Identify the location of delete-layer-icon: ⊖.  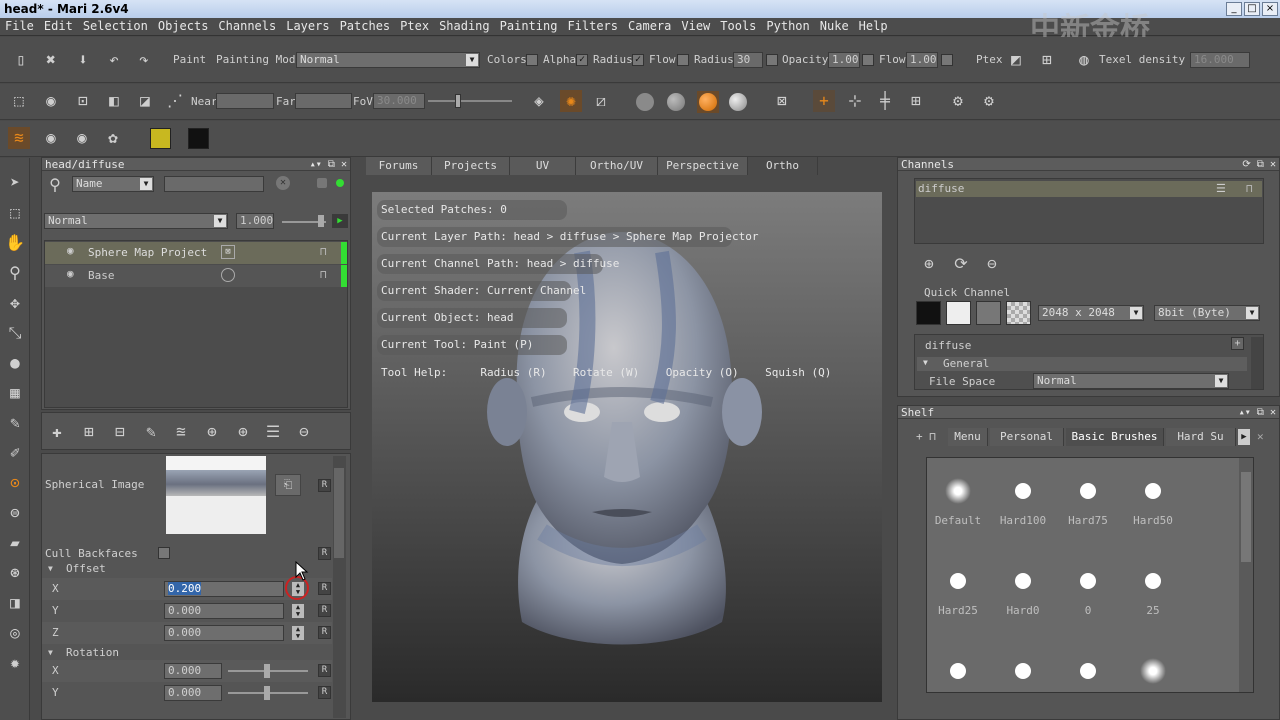
(304, 432).